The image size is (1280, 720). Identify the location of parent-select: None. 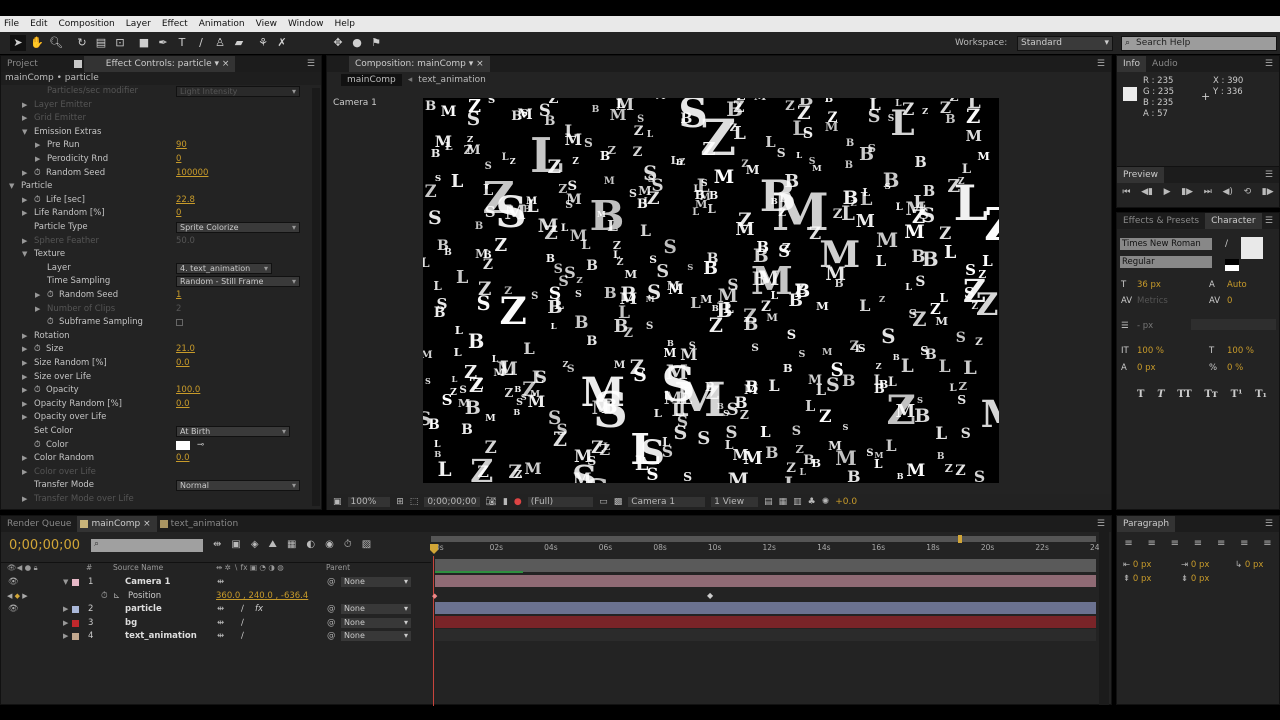
(376, 622).